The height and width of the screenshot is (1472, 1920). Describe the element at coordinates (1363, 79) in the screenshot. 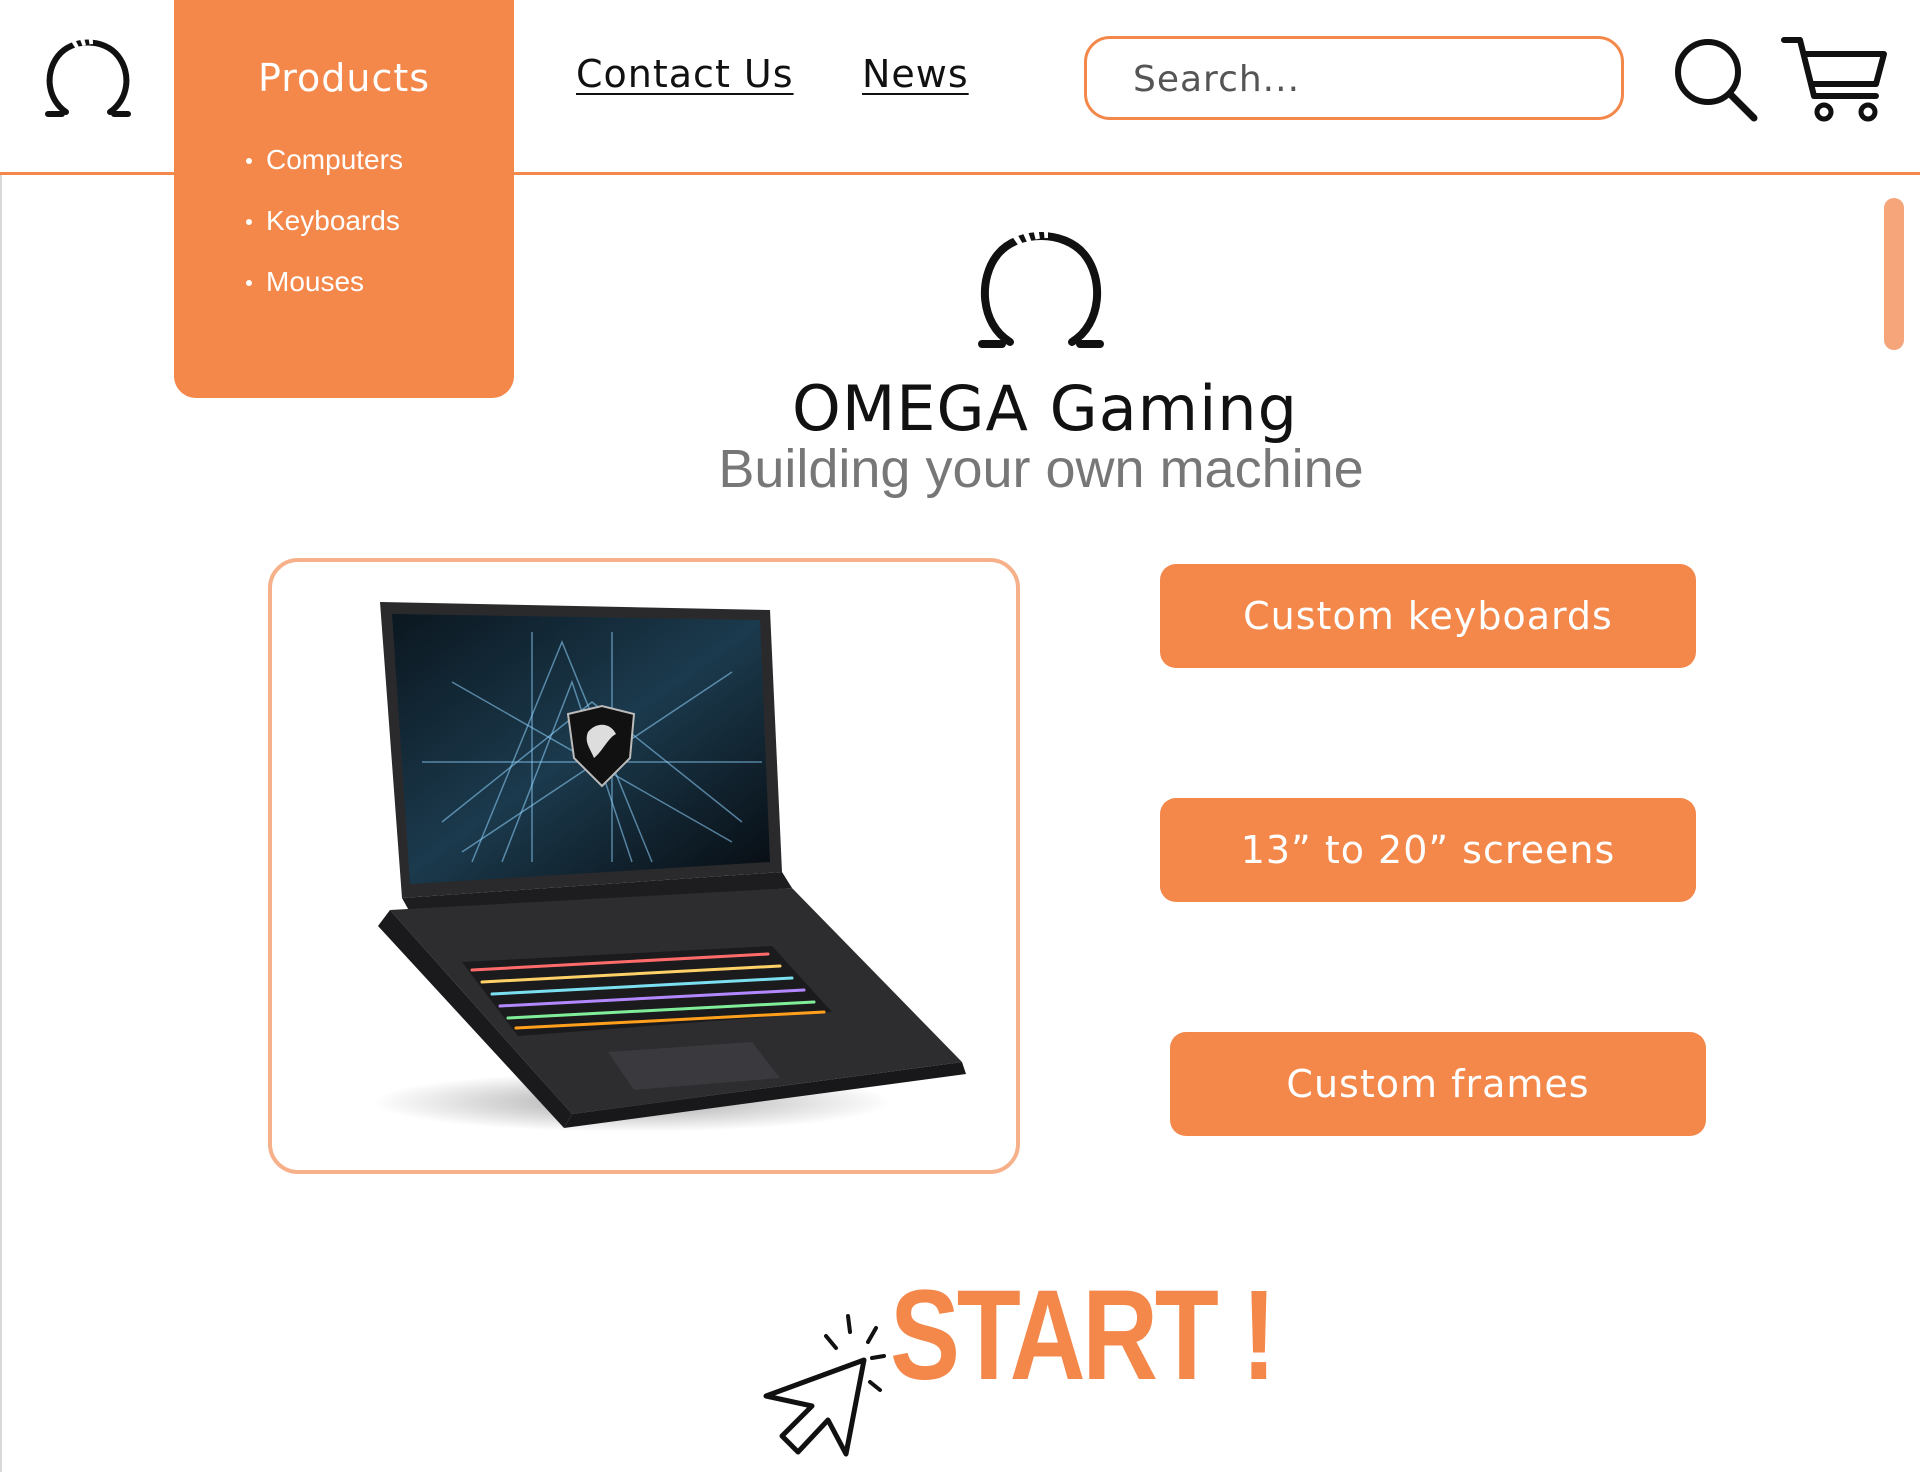

I see `search-input` at that location.